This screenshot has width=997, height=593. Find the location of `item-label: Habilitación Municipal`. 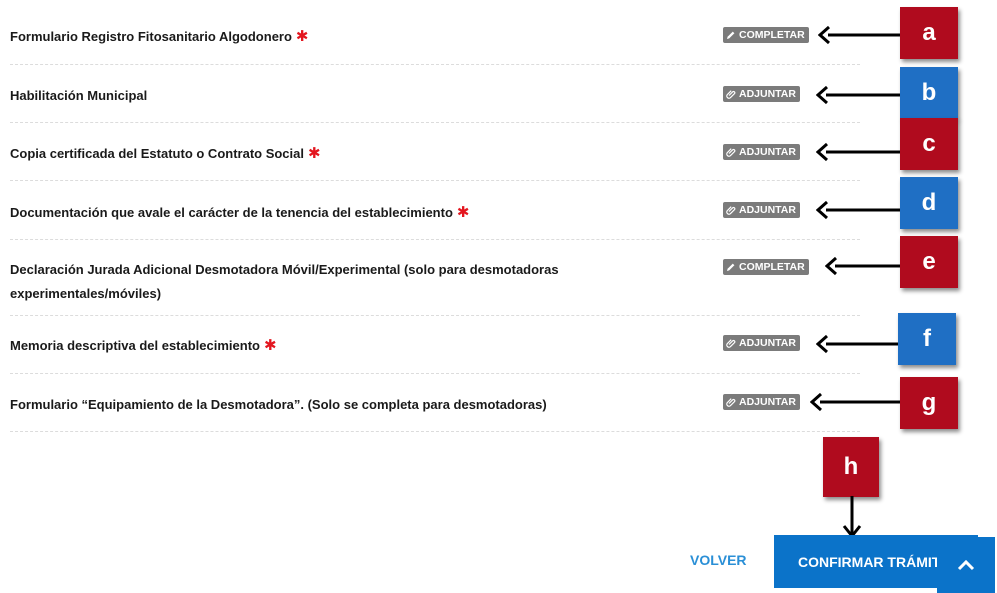

item-label: Habilitación Municipal is located at coordinates (78, 96).